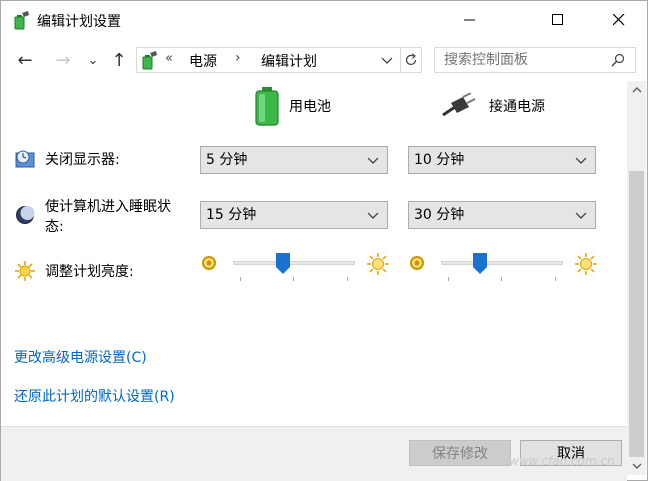 This screenshot has width=648, height=481. What do you see at coordinates (203, 61) in the screenshot?
I see `breadcrumb-power: 电源` at bounding box center [203, 61].